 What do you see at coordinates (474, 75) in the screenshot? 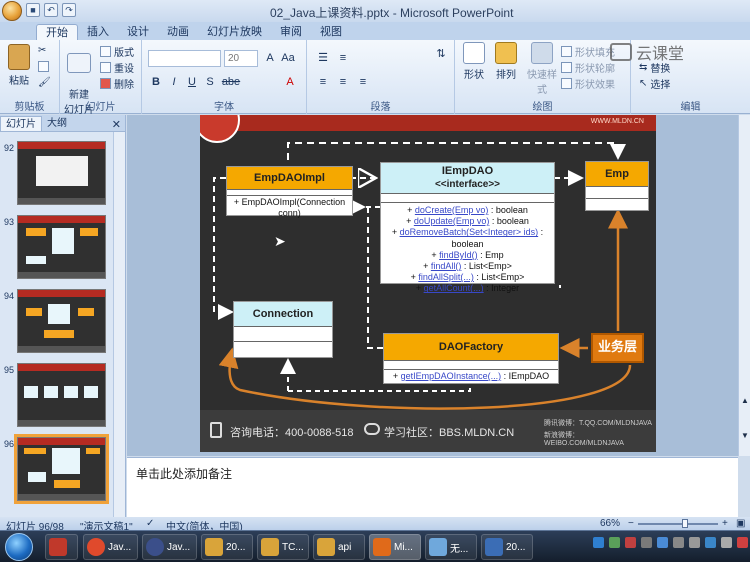
I see `shapes-label: 形状` at bounding box center [474, 75].